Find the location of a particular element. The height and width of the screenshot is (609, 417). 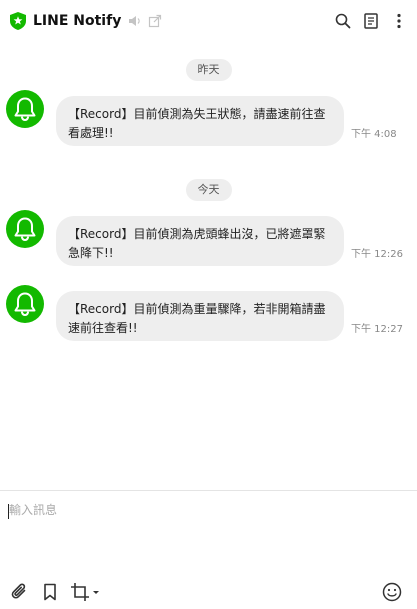

notes-icon is located at coordinates (371, 21).